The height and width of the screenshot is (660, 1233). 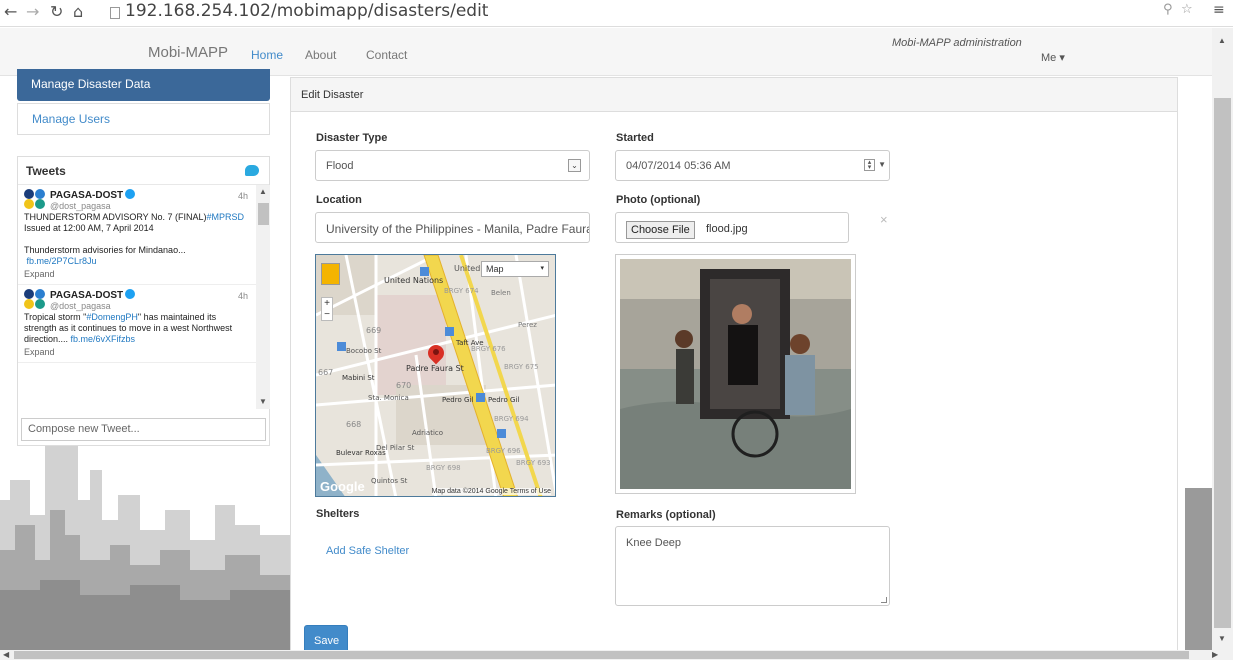 What do you see at coordinates (435, 368) in the screenshot?
I see `map-label: Padre Faura St` at bounding box center [435, 368].